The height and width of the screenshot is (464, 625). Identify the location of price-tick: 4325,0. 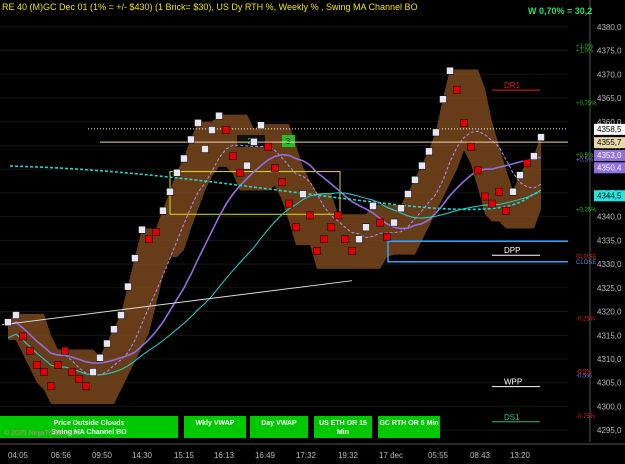
(609, 288).